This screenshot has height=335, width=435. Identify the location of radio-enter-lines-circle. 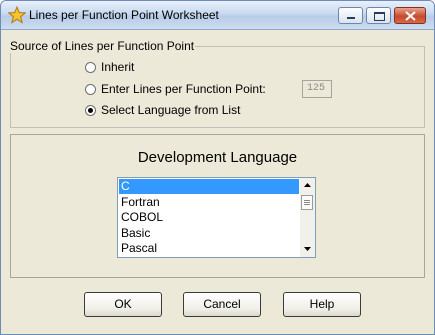
(90, 89).